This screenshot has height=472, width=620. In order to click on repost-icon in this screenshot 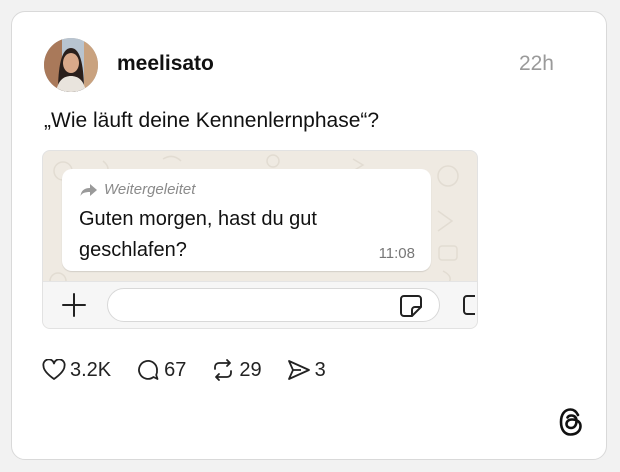, I will do `click(223, 370)`.